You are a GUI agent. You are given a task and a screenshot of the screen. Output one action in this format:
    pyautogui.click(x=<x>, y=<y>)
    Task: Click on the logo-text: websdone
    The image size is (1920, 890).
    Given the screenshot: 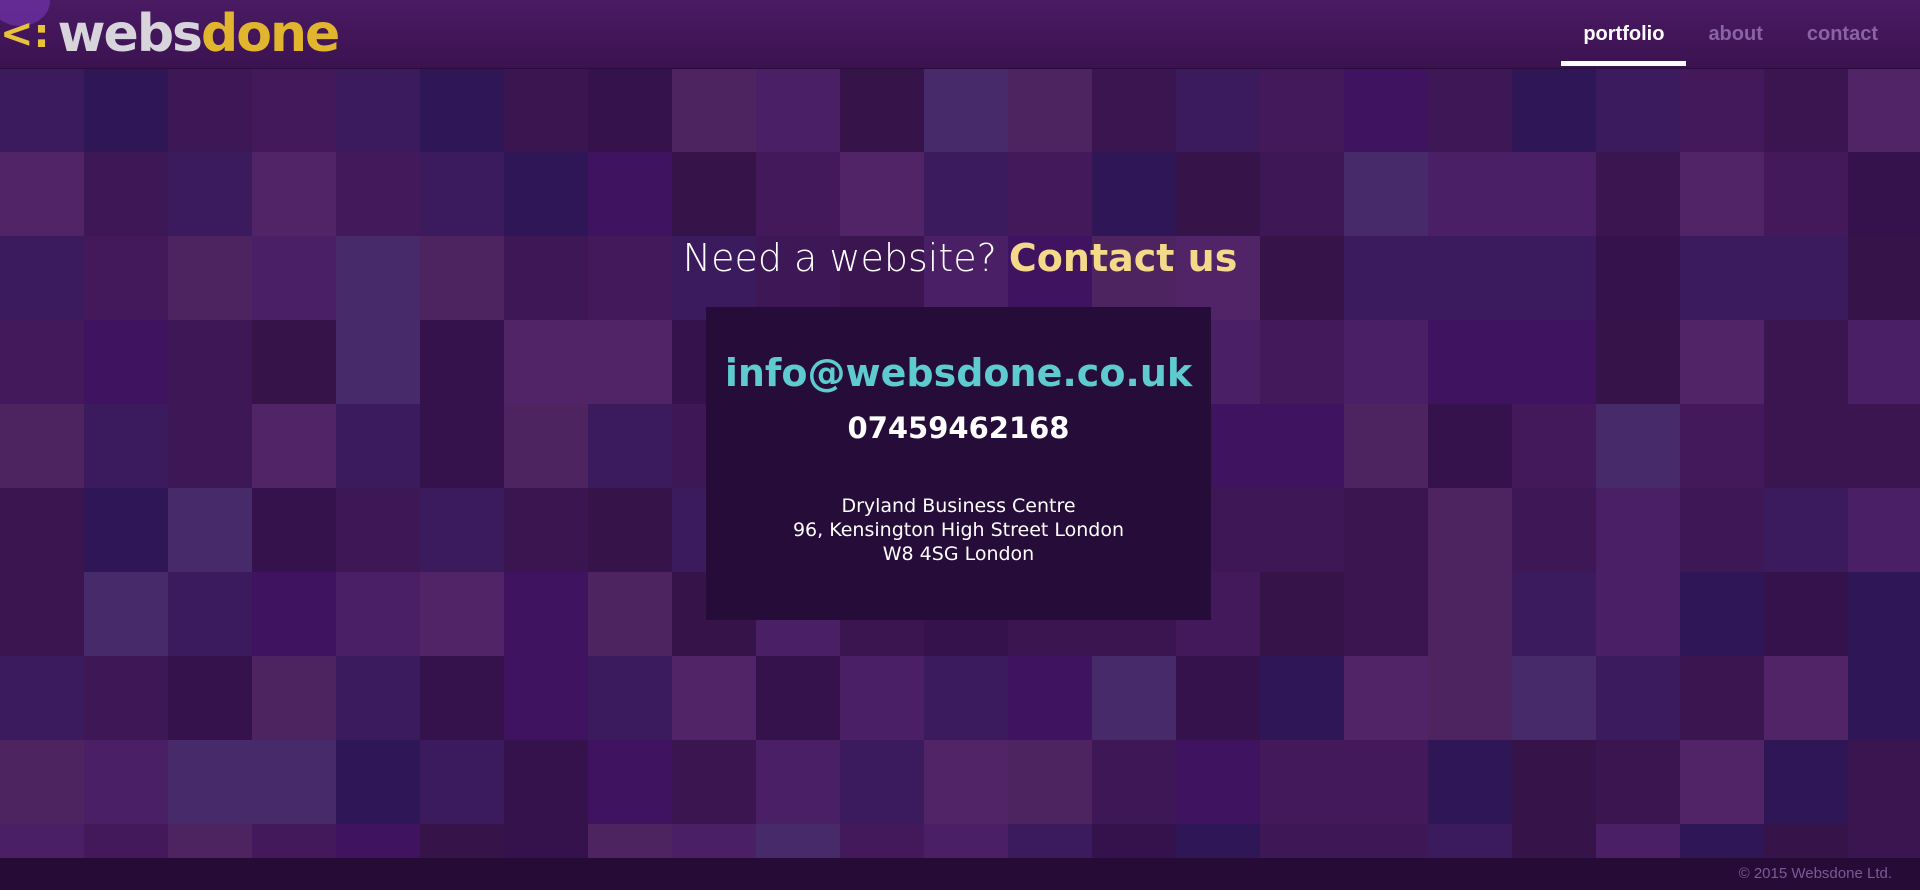 What is the action you would take?
    pyautogui.click(x=199, y=34)
    